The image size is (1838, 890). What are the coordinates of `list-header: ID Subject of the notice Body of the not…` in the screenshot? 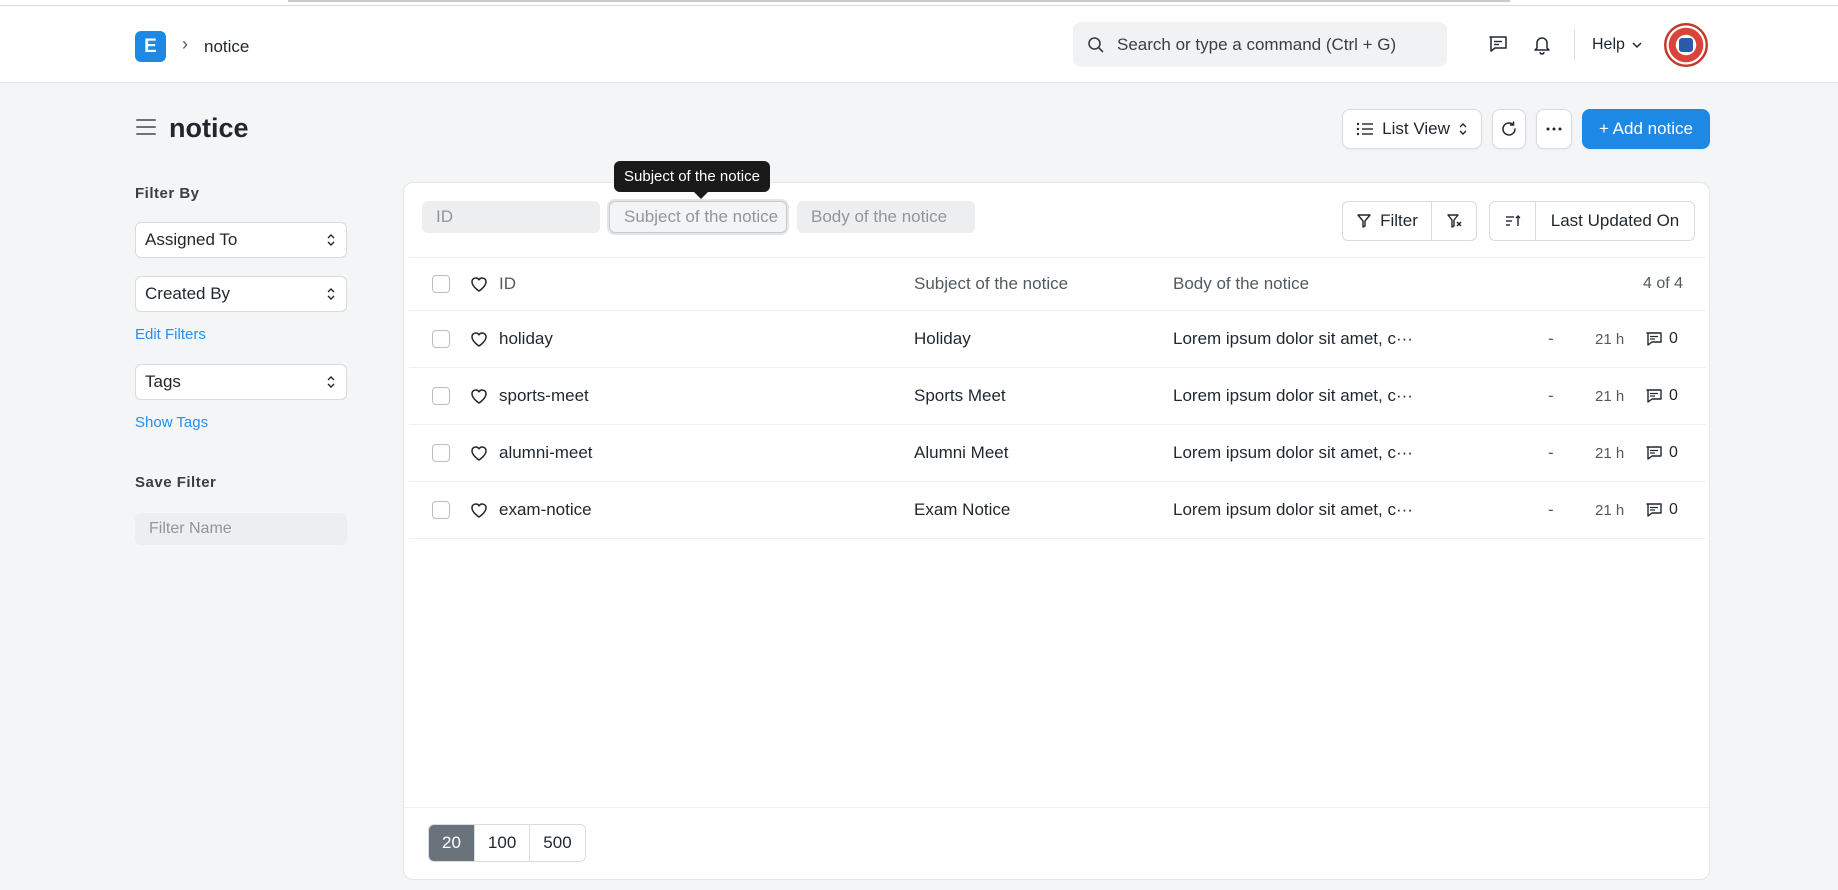 It's located at (1057, 284).